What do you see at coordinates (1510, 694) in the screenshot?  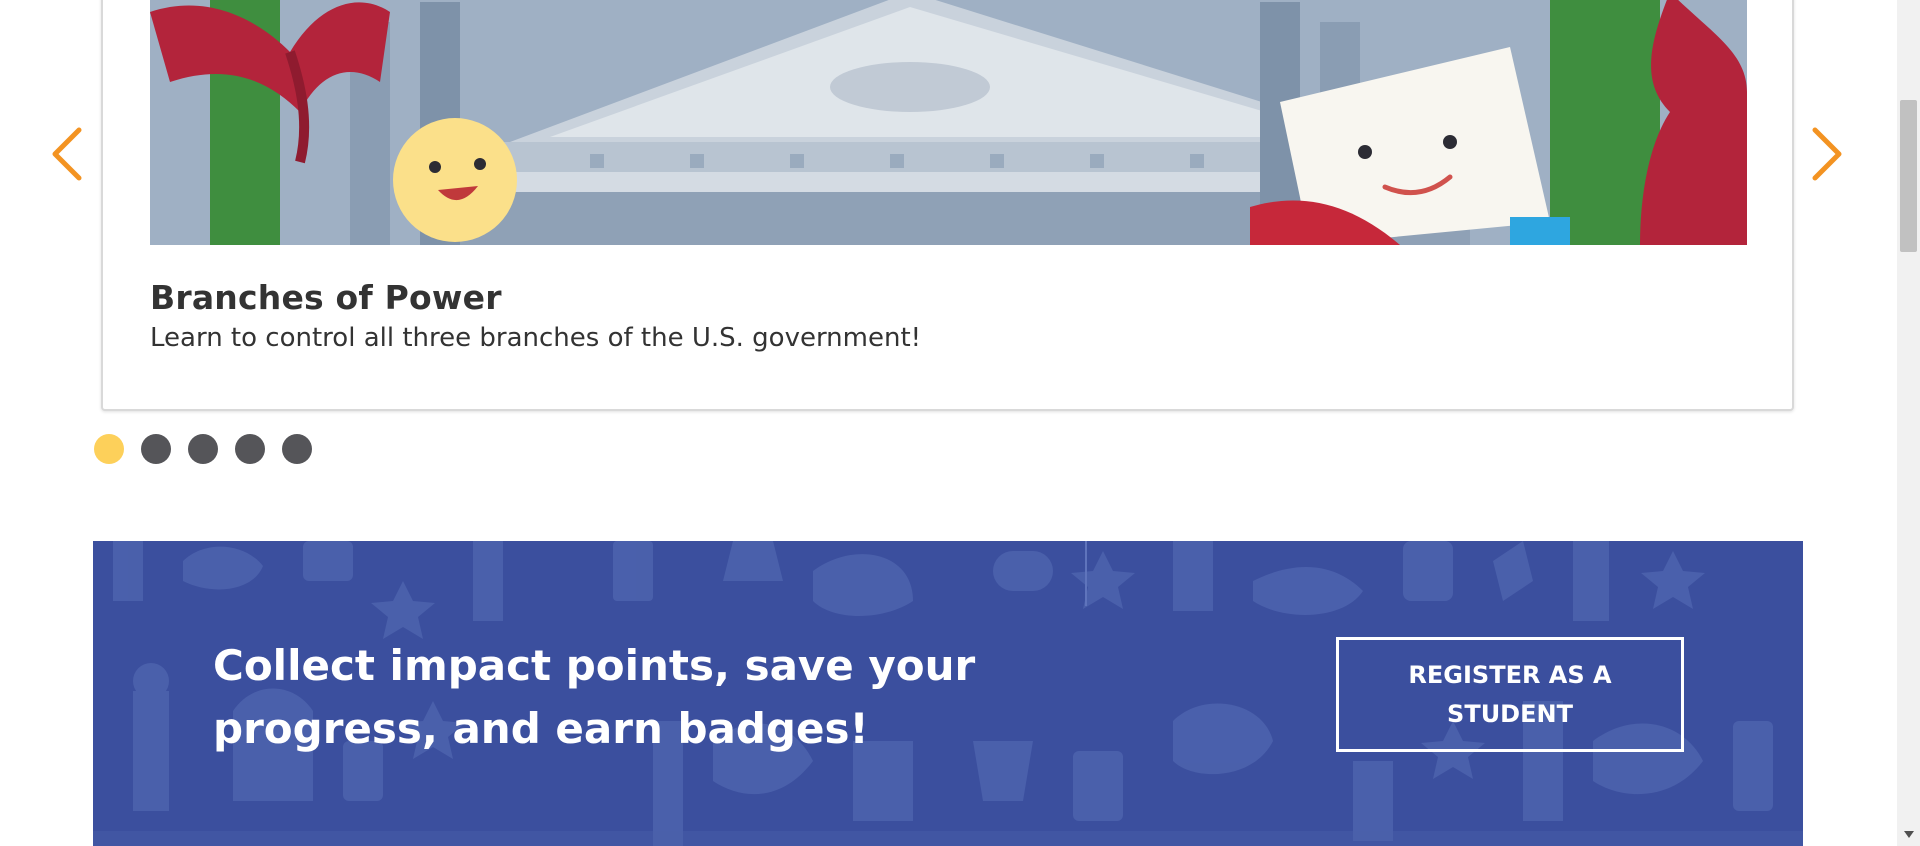 I see `register-student-button: REGISTER AS A STUDENT` at bounding box center [1510, 694].